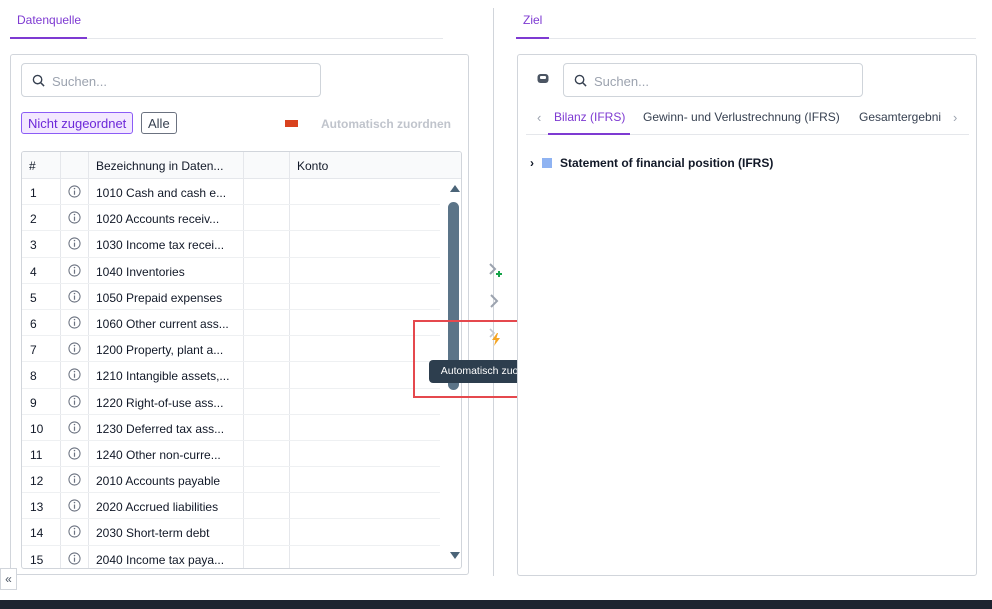 This screenshot has height=609, width=992. I want to click on map-icon, so click(495, 301).